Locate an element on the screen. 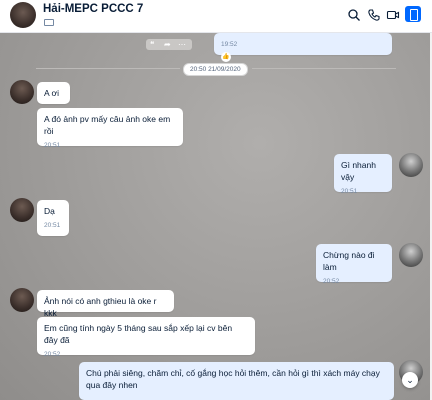  tag-icon is located at coordinates (49, 22).